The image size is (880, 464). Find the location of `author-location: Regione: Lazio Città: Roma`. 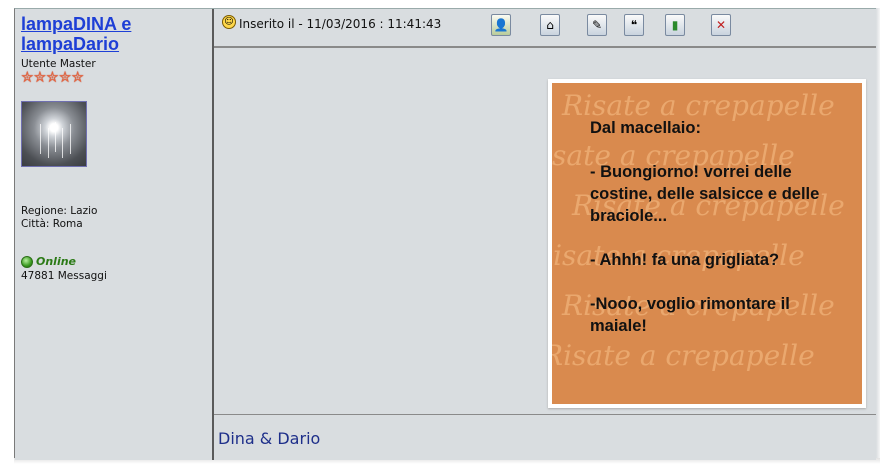

author-location: Regione: Lazio Città: Roma is located at coordinates (59, 218).